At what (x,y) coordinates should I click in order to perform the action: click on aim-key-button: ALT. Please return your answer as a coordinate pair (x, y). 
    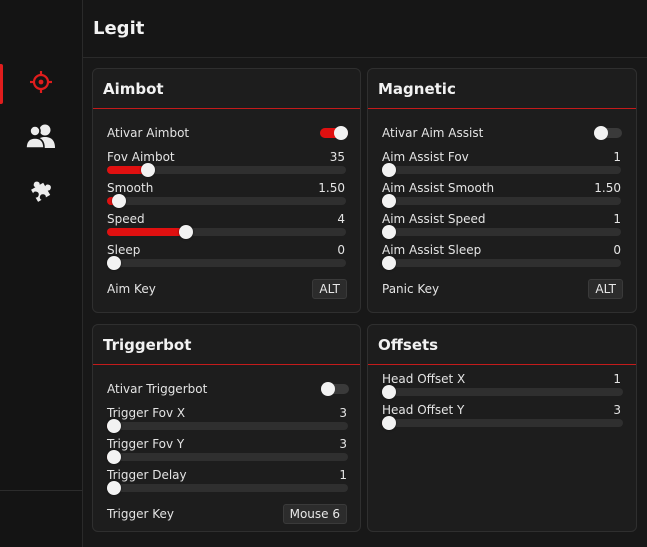
    Looking at the image, I should click on (329, 289).